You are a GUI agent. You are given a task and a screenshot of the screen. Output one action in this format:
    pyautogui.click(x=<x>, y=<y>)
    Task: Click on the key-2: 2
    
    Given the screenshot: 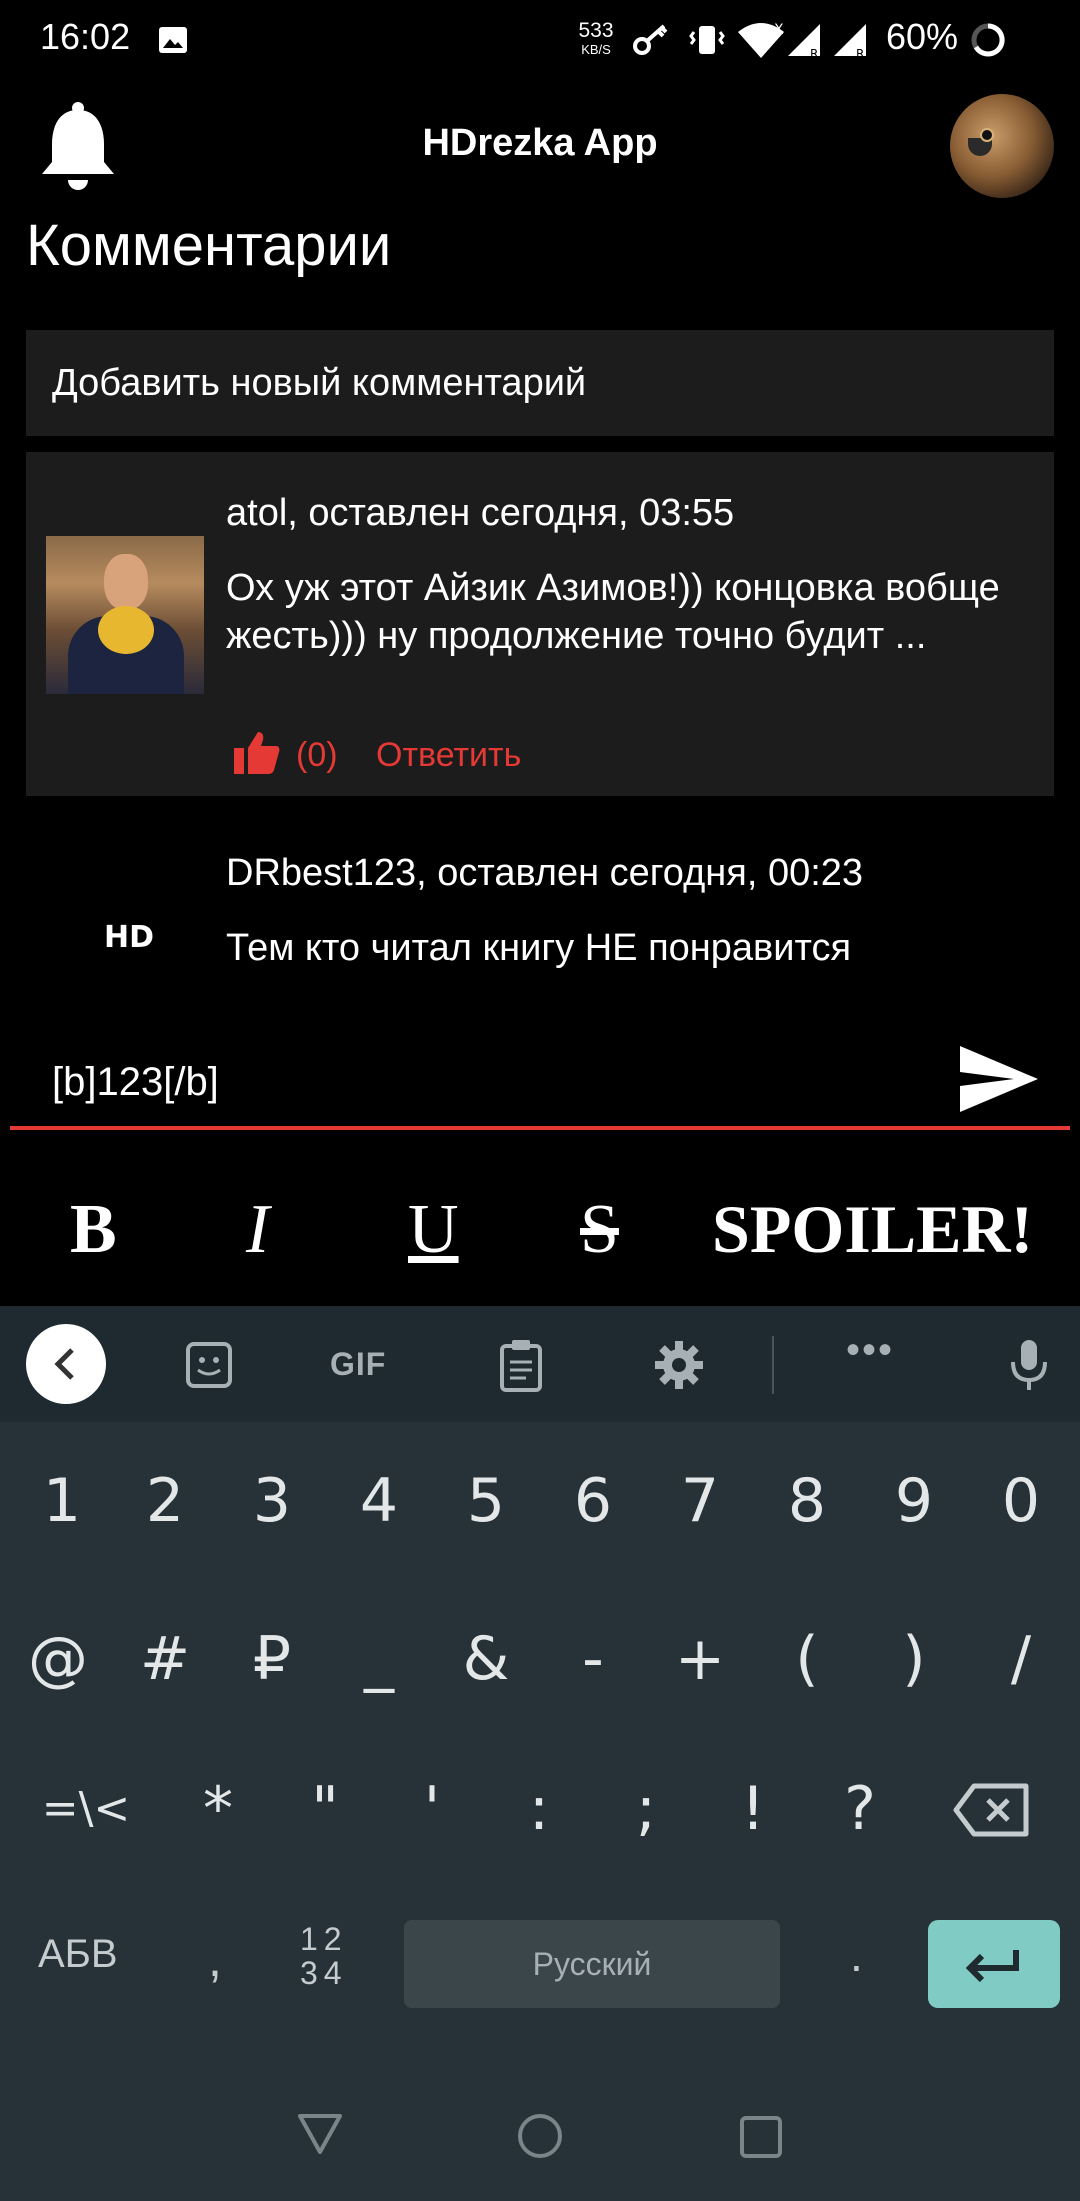 What is the action you would take?
    pyautogui.click(x=165, y=1501)
    